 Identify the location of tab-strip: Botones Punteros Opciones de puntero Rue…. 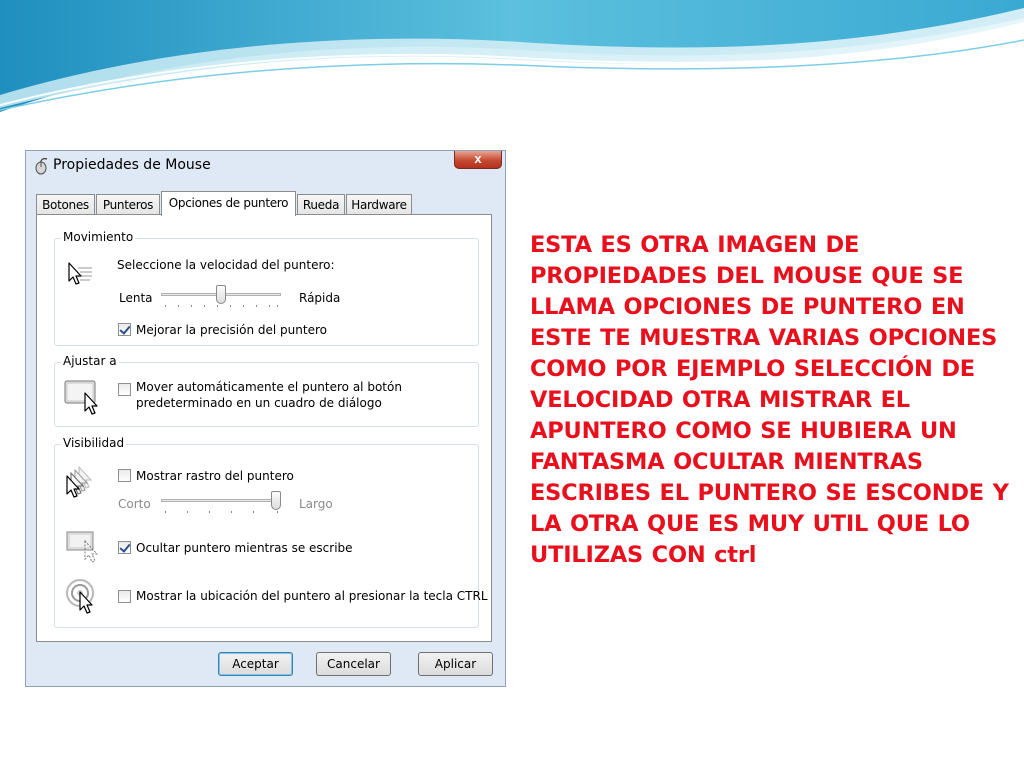
(266, 203).